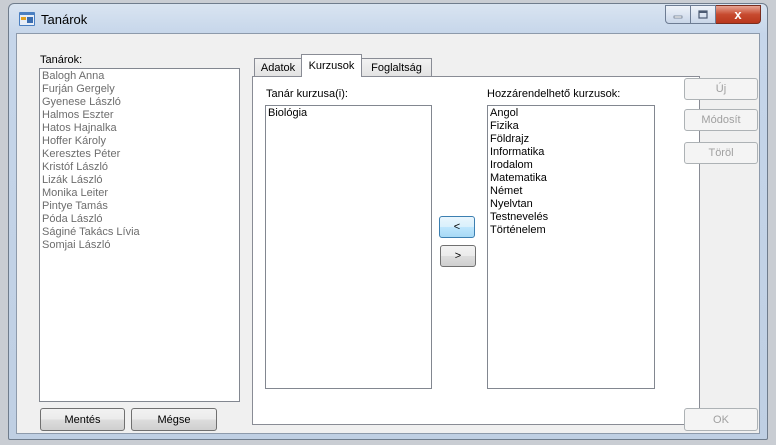 Image resolution: width=776 pixels, height=445 pixels. What do you see at coordinates (139, 115) in the screenshot?
I see `teacher-list-item: Halmos Eszter` at bounding box center [139, 115].